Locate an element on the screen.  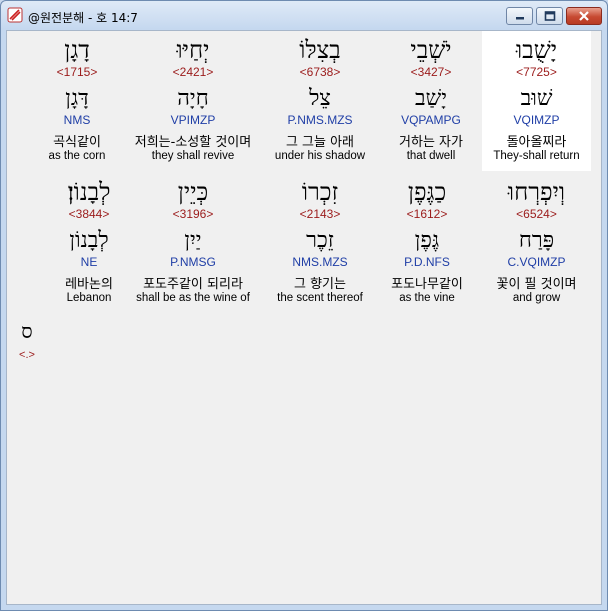
app-icon is located at coordinates (15, 15).